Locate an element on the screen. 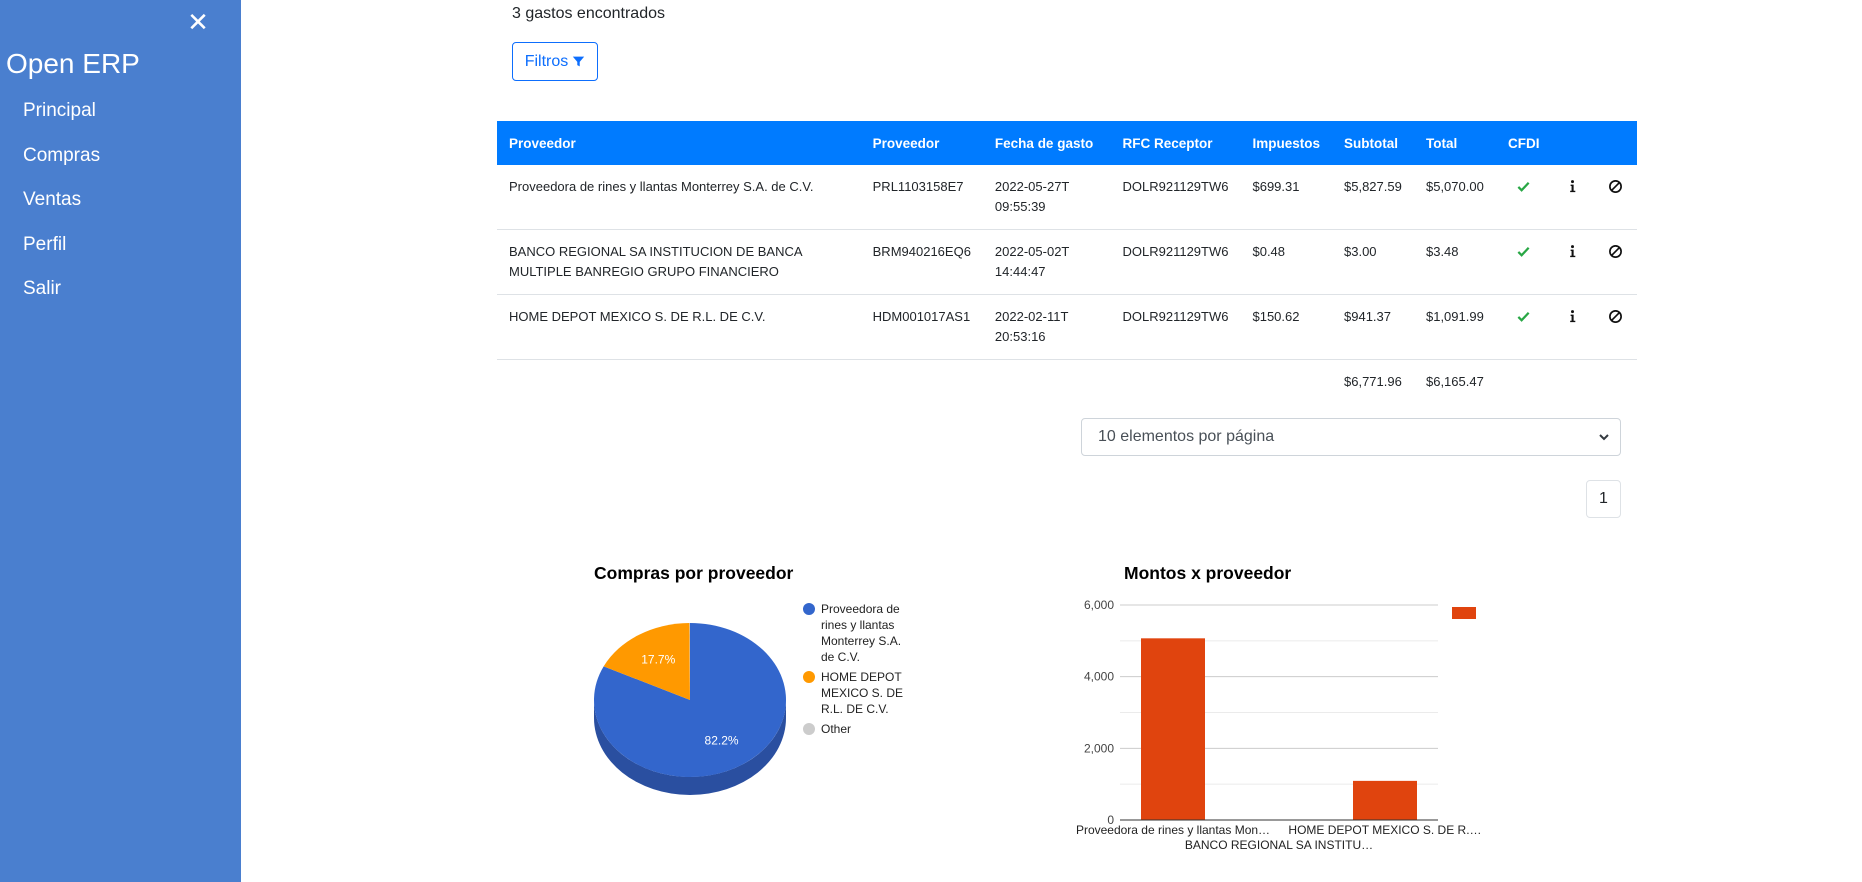 This screenshot has width=1862, height=882. fecha-text: 2022-02-11T20:53:16 is located at coordinates (1031, 326).